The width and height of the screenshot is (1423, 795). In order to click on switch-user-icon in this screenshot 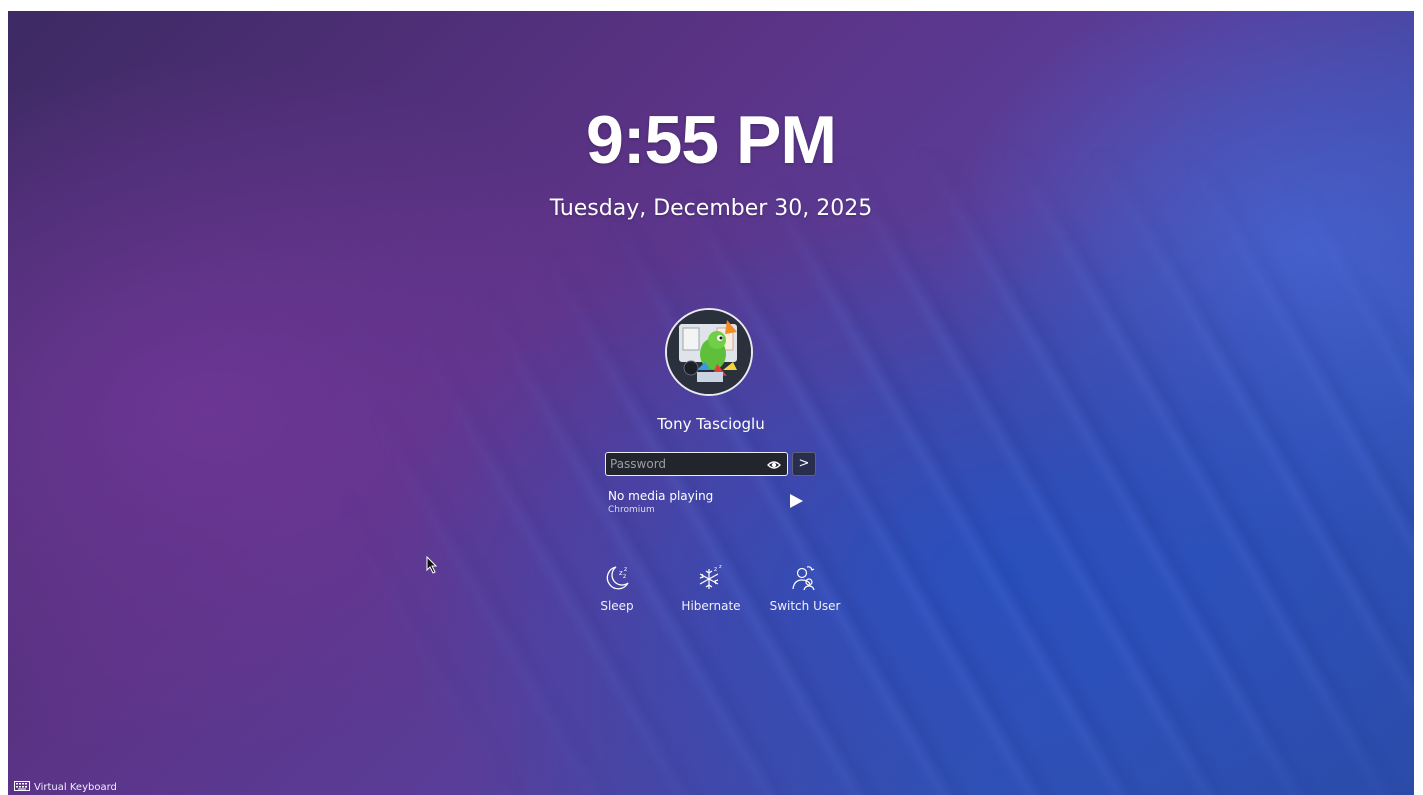, I will do `click(805, 578)`.